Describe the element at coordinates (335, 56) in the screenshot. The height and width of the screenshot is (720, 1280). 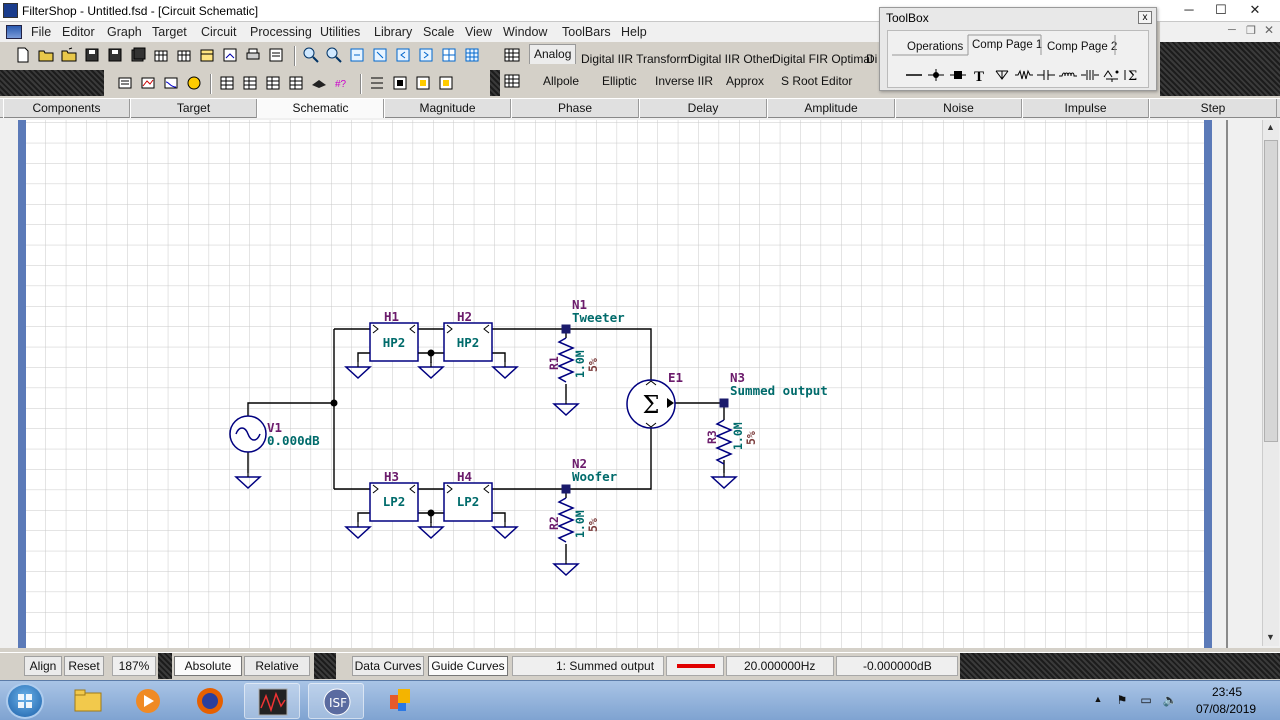
I see `zoom-out-icon` at that location.